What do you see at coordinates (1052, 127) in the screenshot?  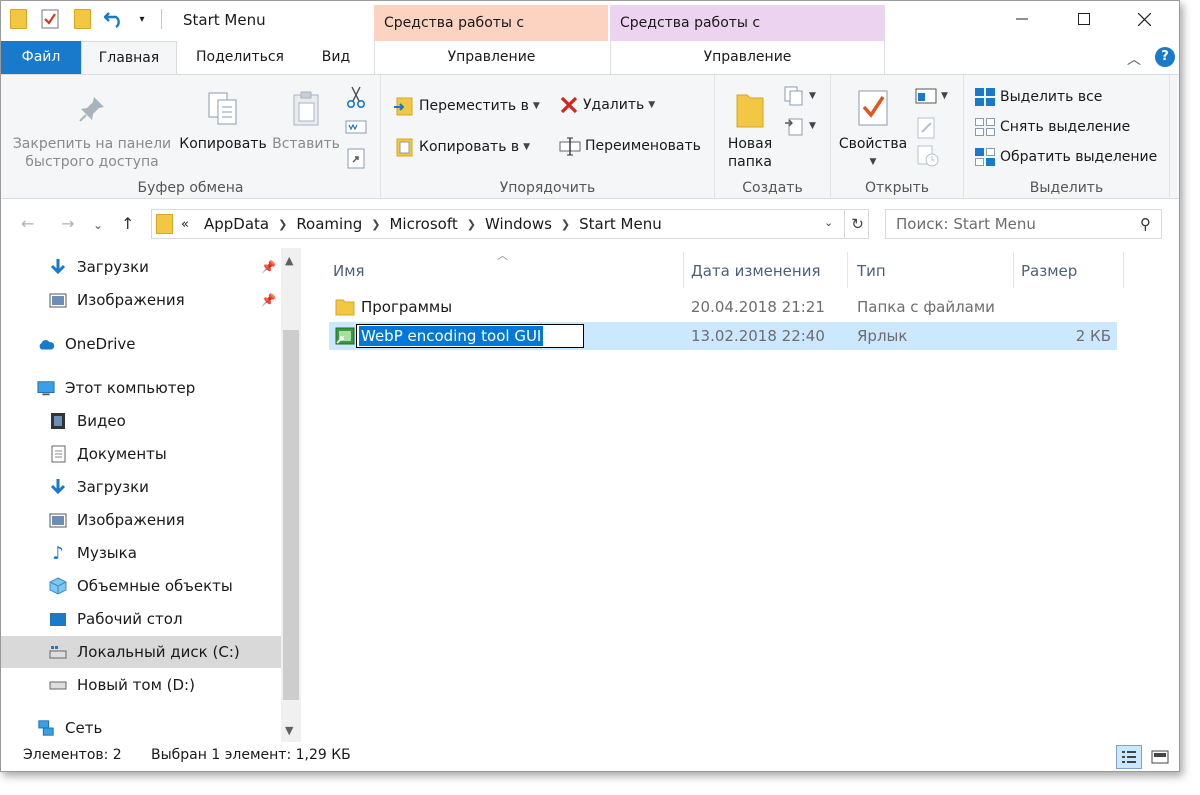 I see `select-none-button: Снять выделение` at bounding box center [1052, 127].